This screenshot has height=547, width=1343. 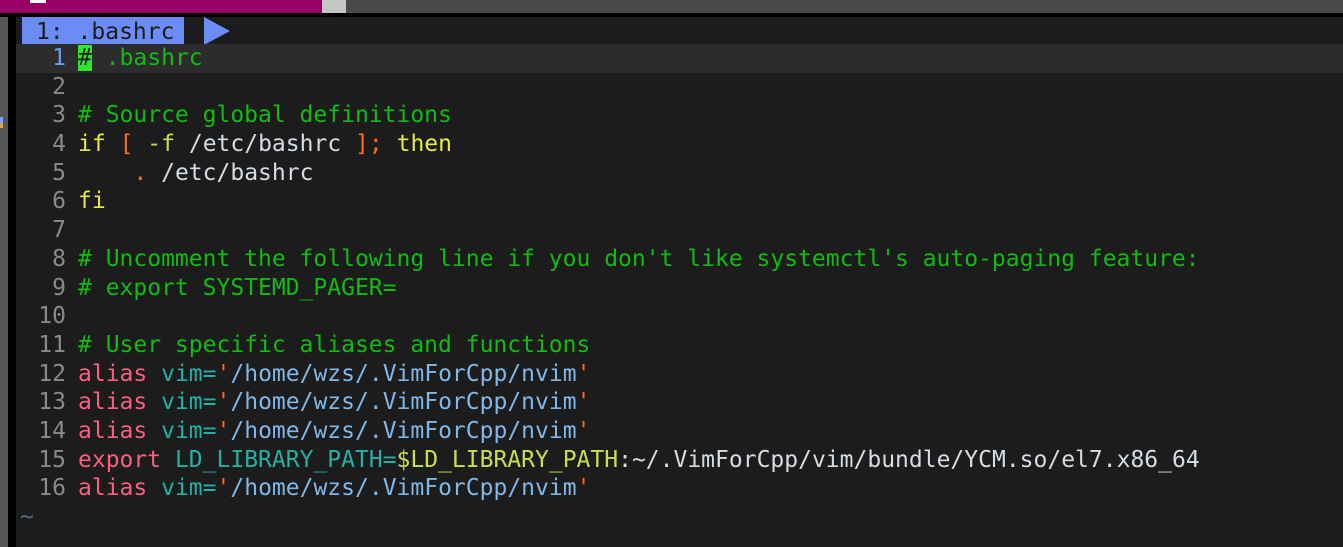 I want to click on line-content: # User specific aliases and functions, so click(x=334, y=344).